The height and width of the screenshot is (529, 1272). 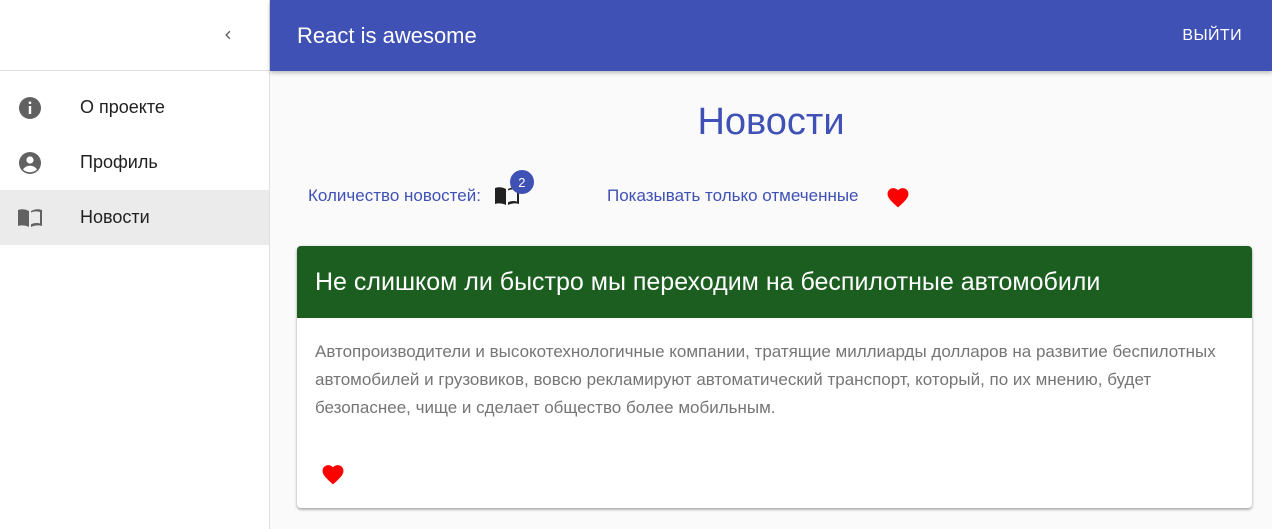 I want to click on logout-button: ВЫЙТИ, so click(x=1212, y=36).